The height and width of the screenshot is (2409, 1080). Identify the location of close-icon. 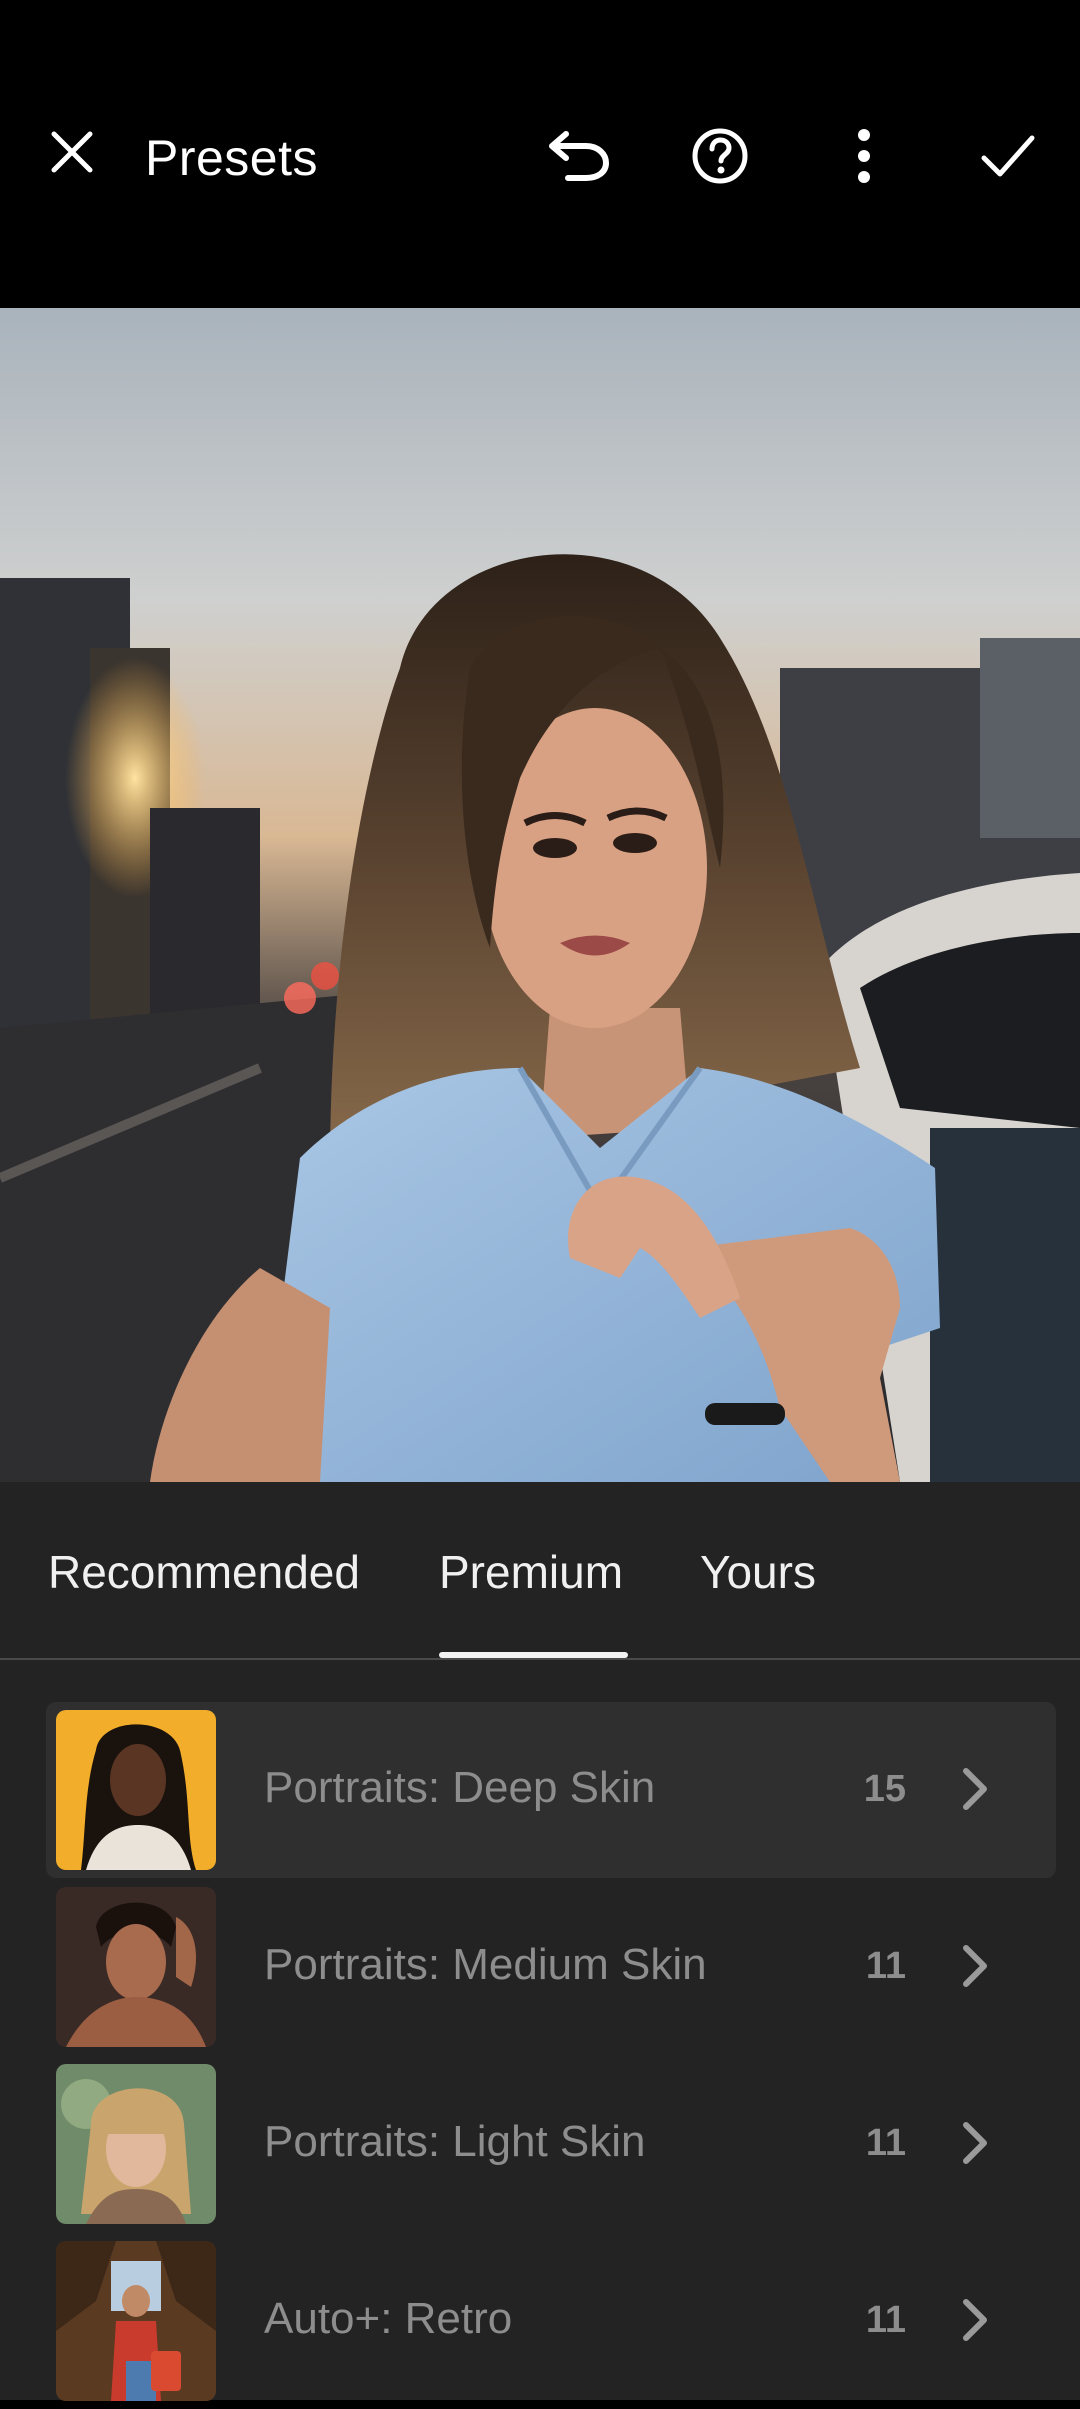
(72, 152).